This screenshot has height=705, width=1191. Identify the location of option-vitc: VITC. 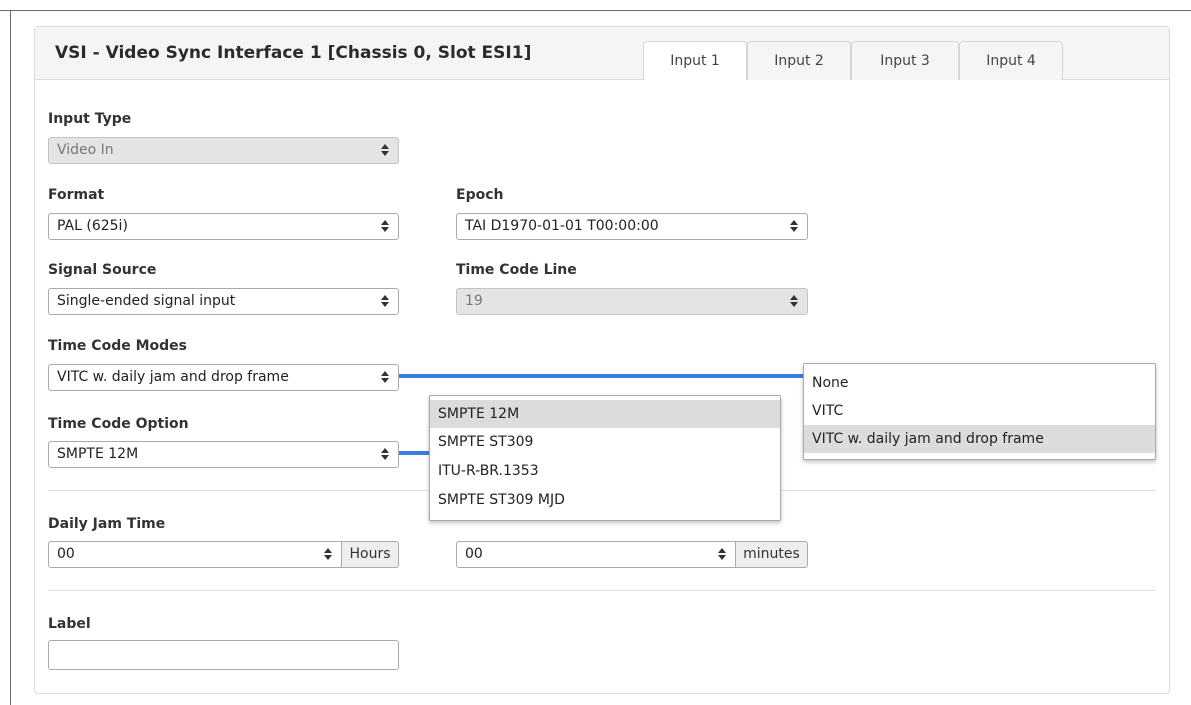
(979, 411).